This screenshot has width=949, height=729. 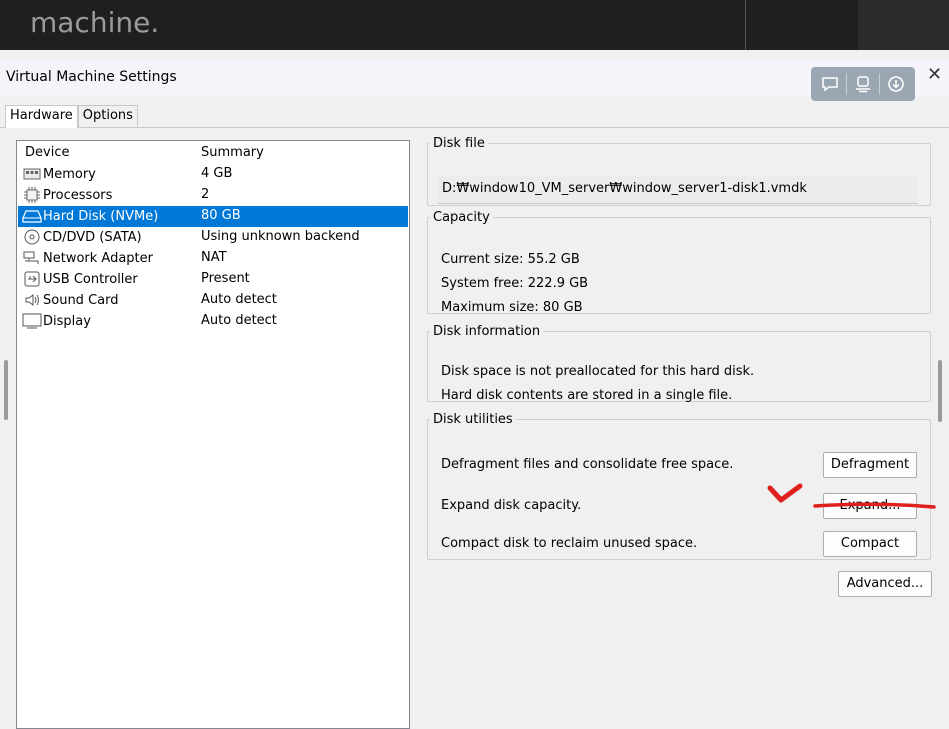 I want to click on banner-divider, so click(x=745, y=25).